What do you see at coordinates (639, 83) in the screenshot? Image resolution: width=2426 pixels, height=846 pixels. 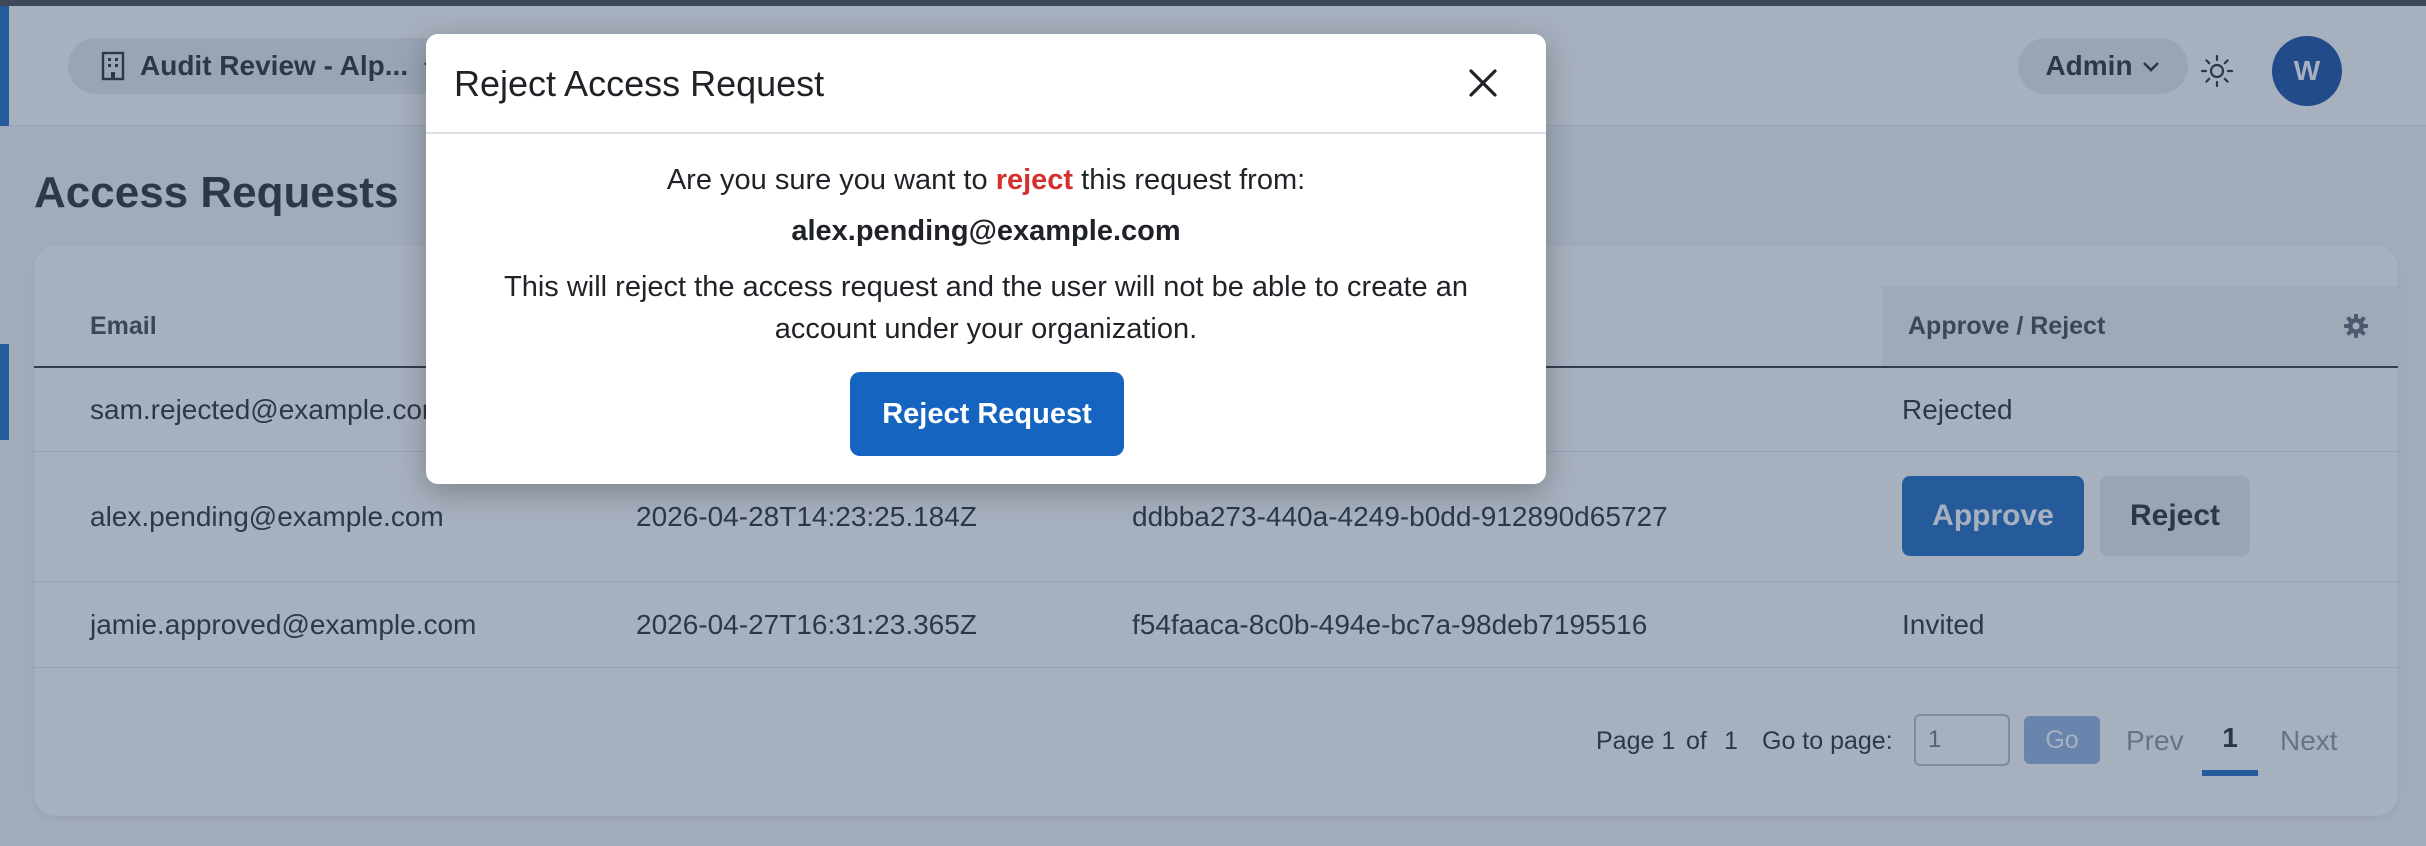 I see `dialog-title: Reject Access Request` at bounding box center [639, 83].